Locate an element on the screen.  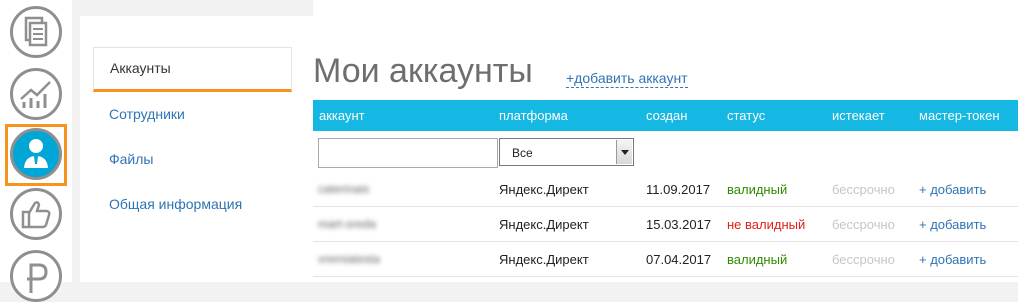
subnav-item-files: Файлы is located at coordinates (192, 159).